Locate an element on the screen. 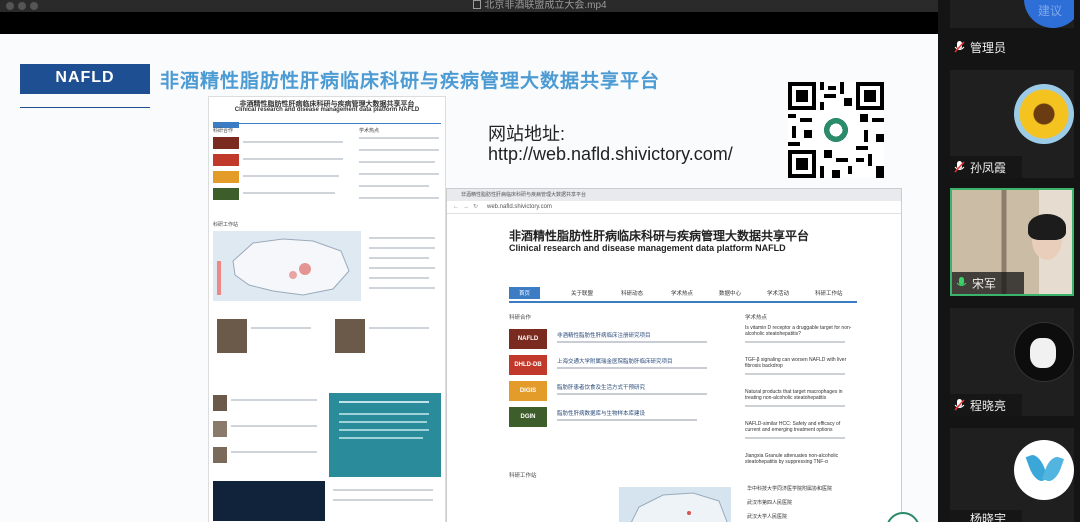 This screenshot has height=522, width=1080. nav-research: 科研动态 is located at coordinates (632, 294).